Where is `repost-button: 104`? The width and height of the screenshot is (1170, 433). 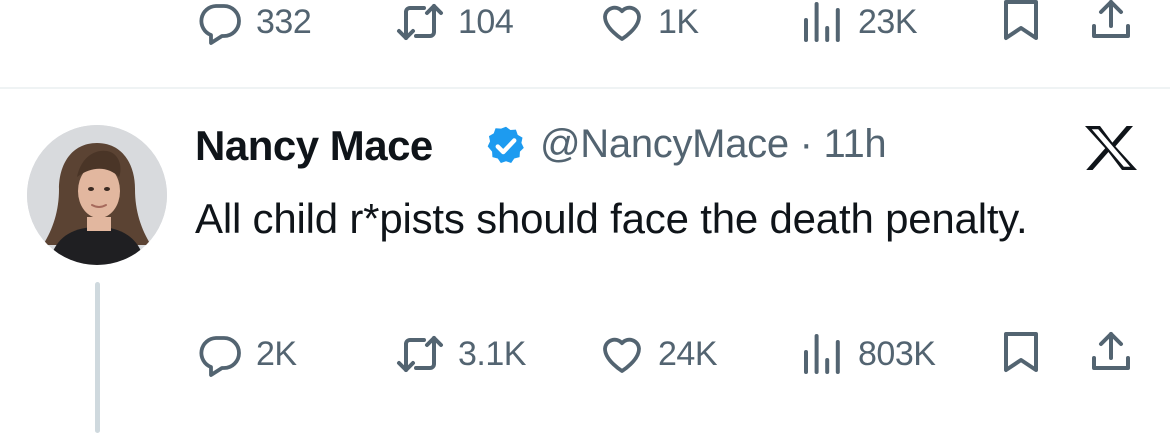
repost-button: 104 is located at coordinates (454, 26).